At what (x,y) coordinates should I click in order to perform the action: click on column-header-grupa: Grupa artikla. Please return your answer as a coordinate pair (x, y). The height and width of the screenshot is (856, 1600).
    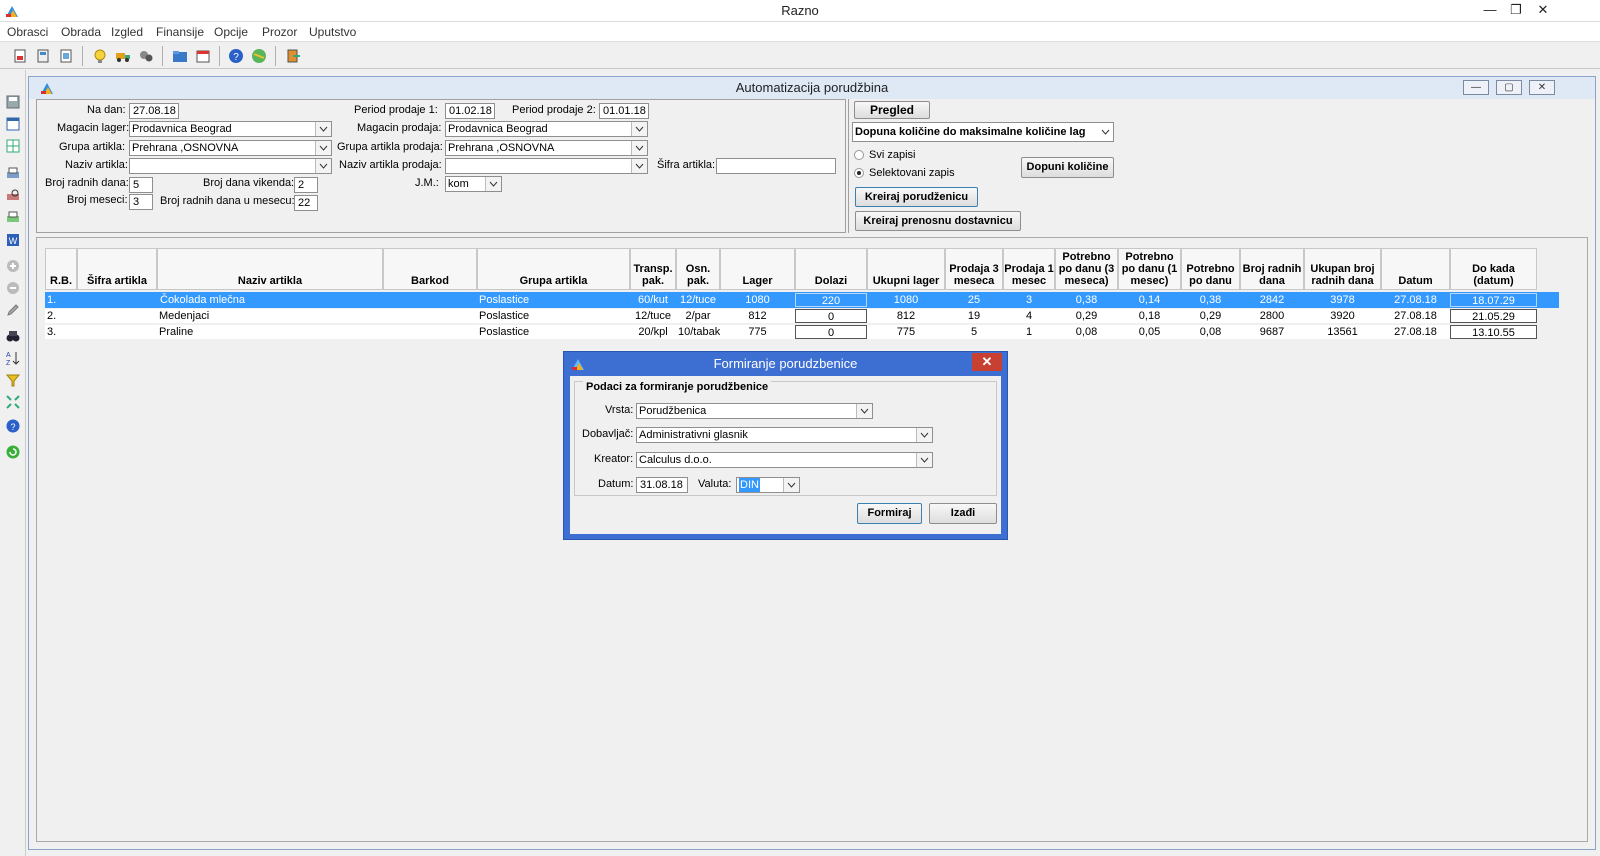
    Looking at the image, I should click on (553, 269).